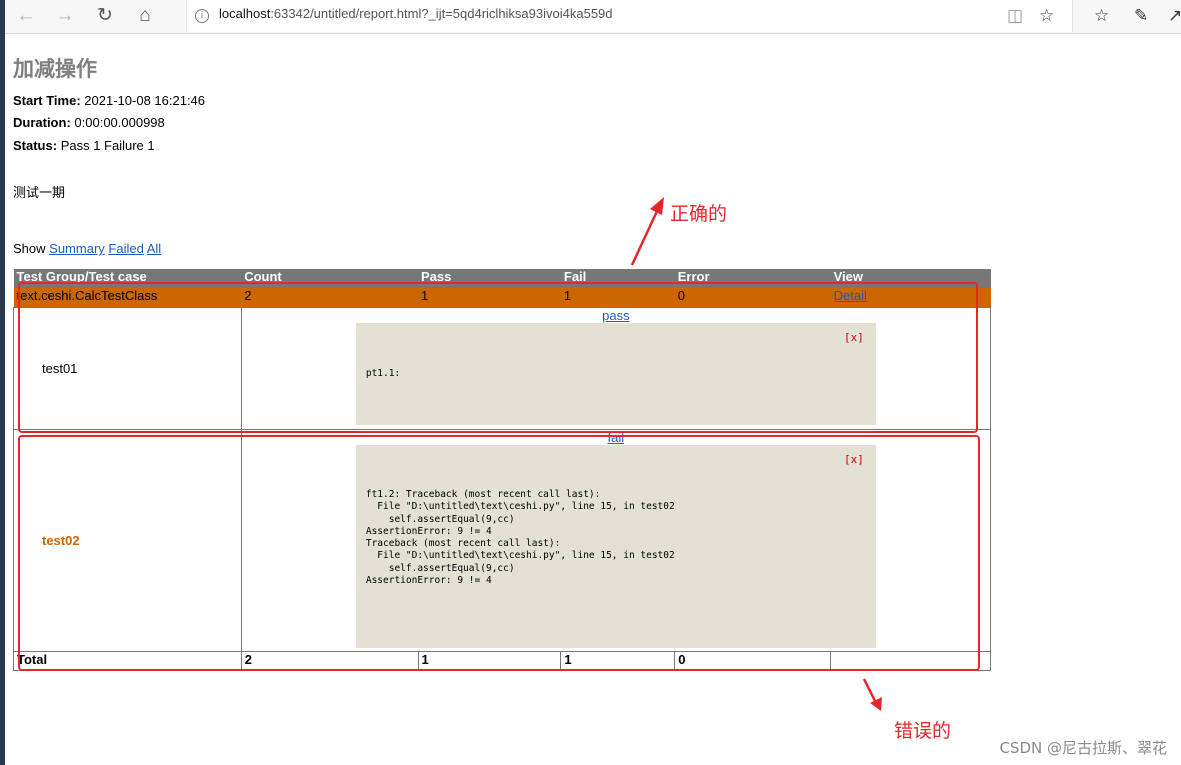  I want to click on start-time-label: Start Time:, so click(47, 100).